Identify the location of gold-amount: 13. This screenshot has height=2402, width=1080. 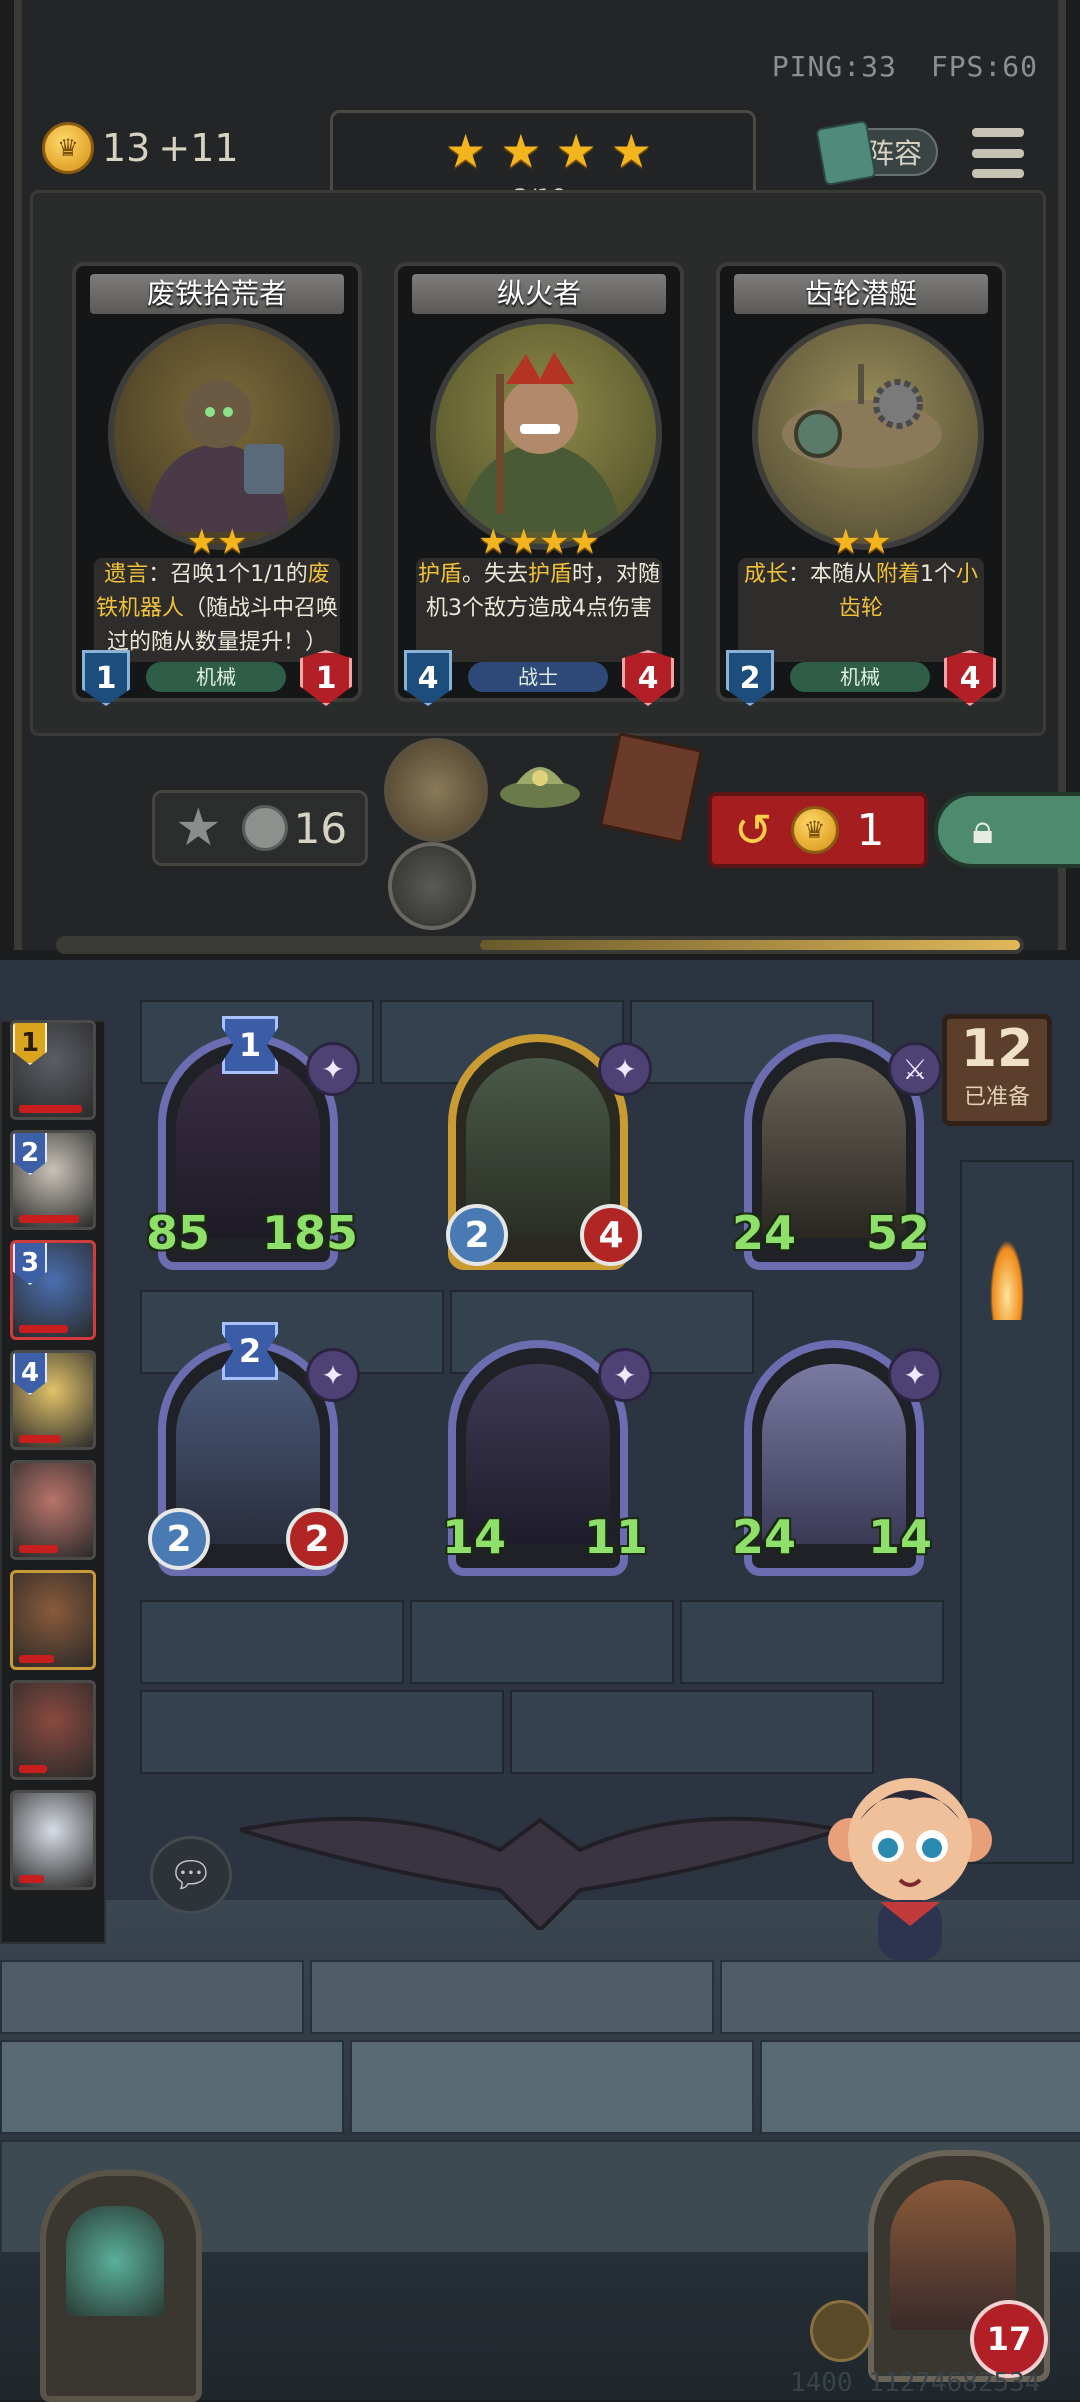
(126, 148).